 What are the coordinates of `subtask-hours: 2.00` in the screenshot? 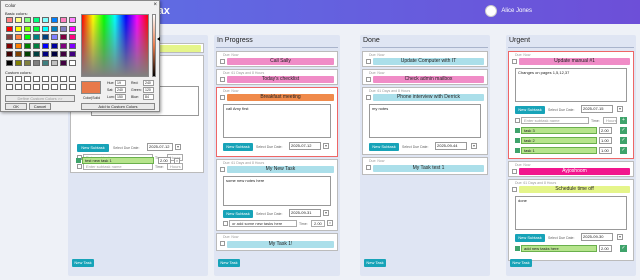 It's located at (605, 248).